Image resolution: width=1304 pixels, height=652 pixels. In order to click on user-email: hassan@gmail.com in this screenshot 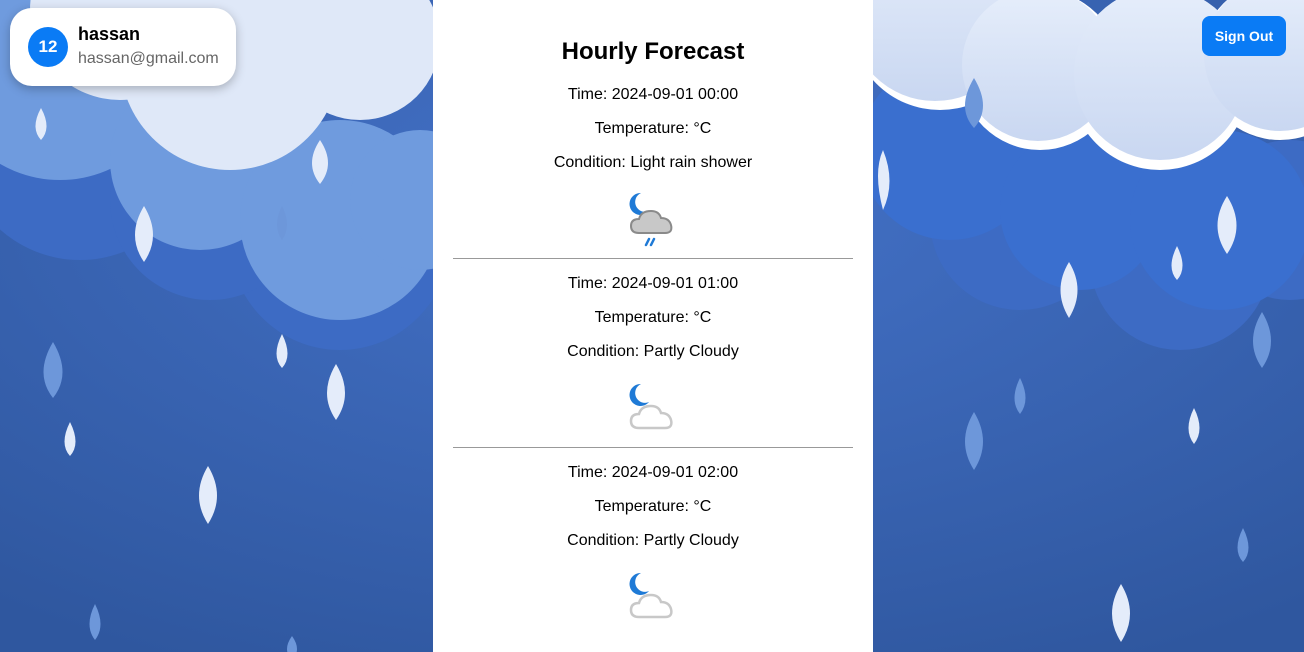, I will do `click(148, 58)`.